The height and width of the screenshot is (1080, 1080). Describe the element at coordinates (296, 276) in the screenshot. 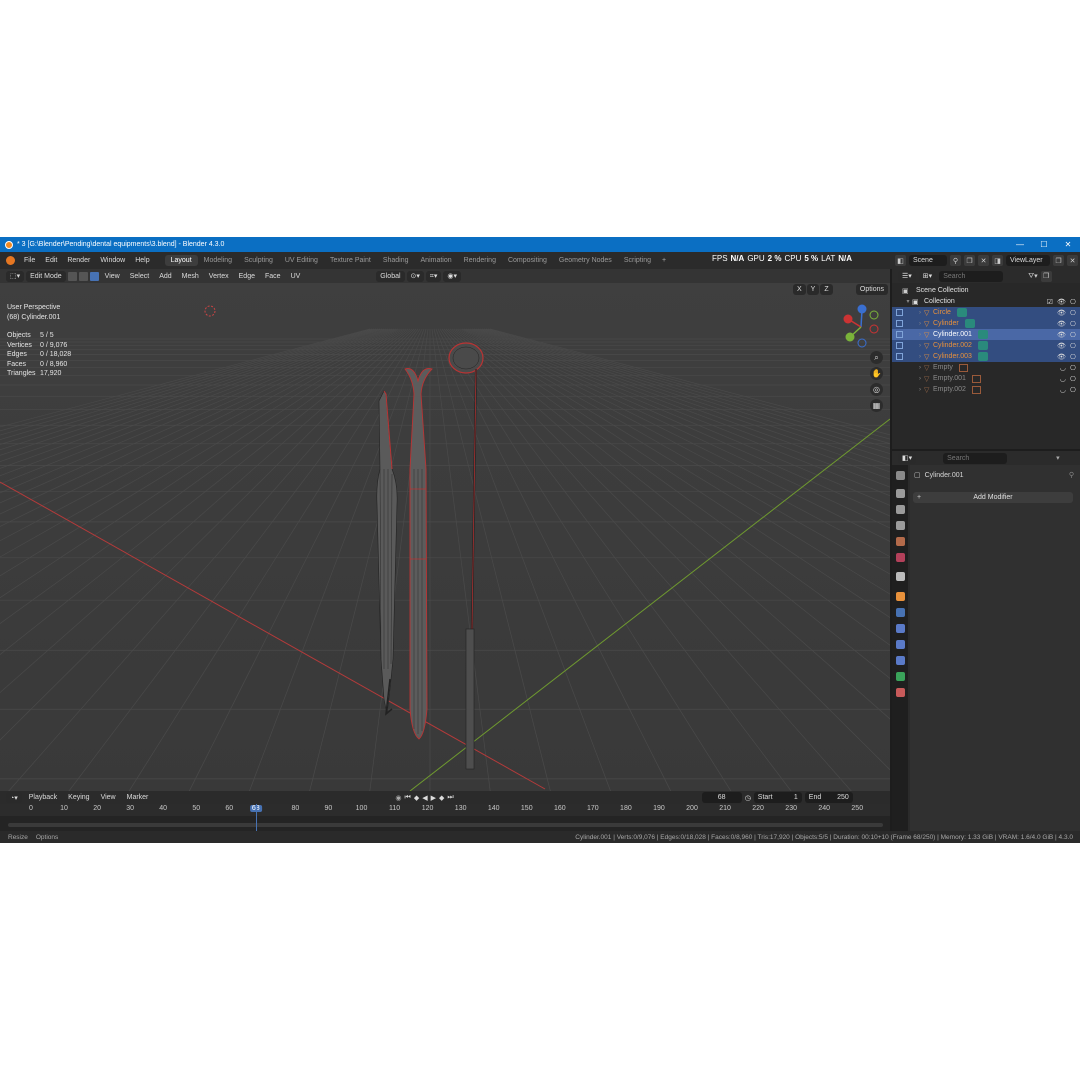

I see `uv-menu: UV` at that location.